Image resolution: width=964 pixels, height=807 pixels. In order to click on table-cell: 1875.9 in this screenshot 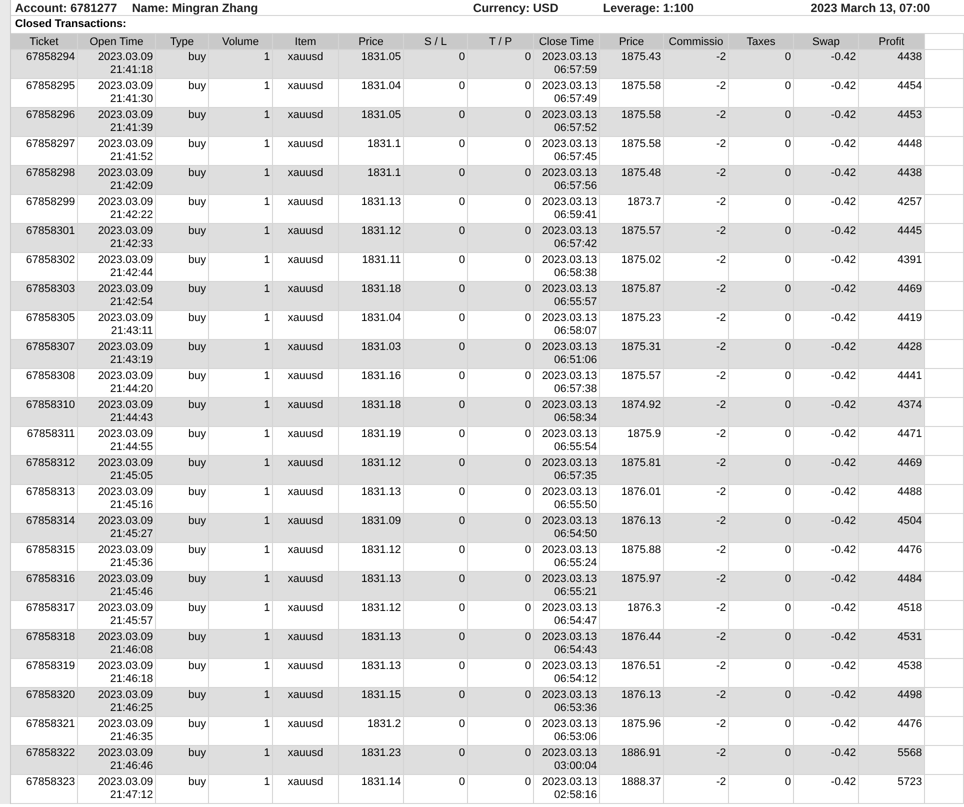, I will do `click(644, 434)`.